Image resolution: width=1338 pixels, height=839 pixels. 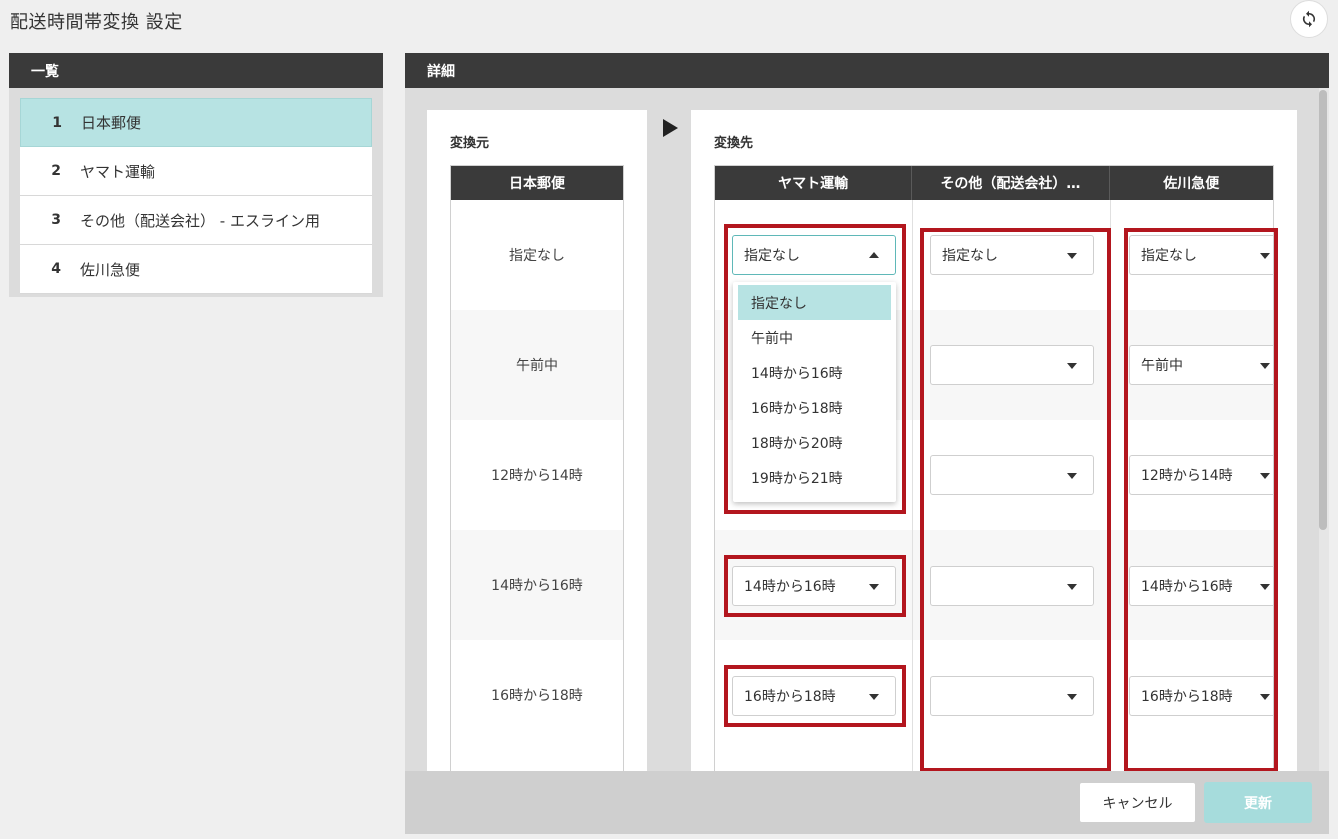 I want to click on dest-header-row: ヤマト運輸 その他（配送会社）… 佐川急便, so click(x=994, y=183).